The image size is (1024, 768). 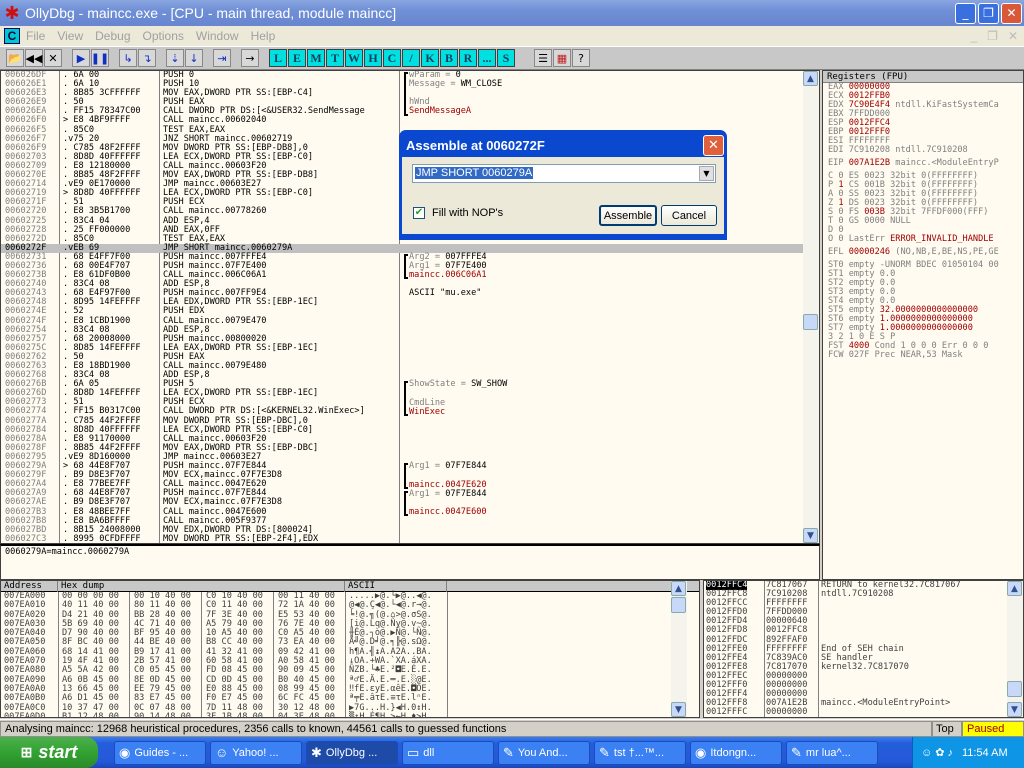 What do you see at coordinates (448, 752) in the screenshot?
I see `taskbar-button: ▭ dll` at bounding box center [448, 752].